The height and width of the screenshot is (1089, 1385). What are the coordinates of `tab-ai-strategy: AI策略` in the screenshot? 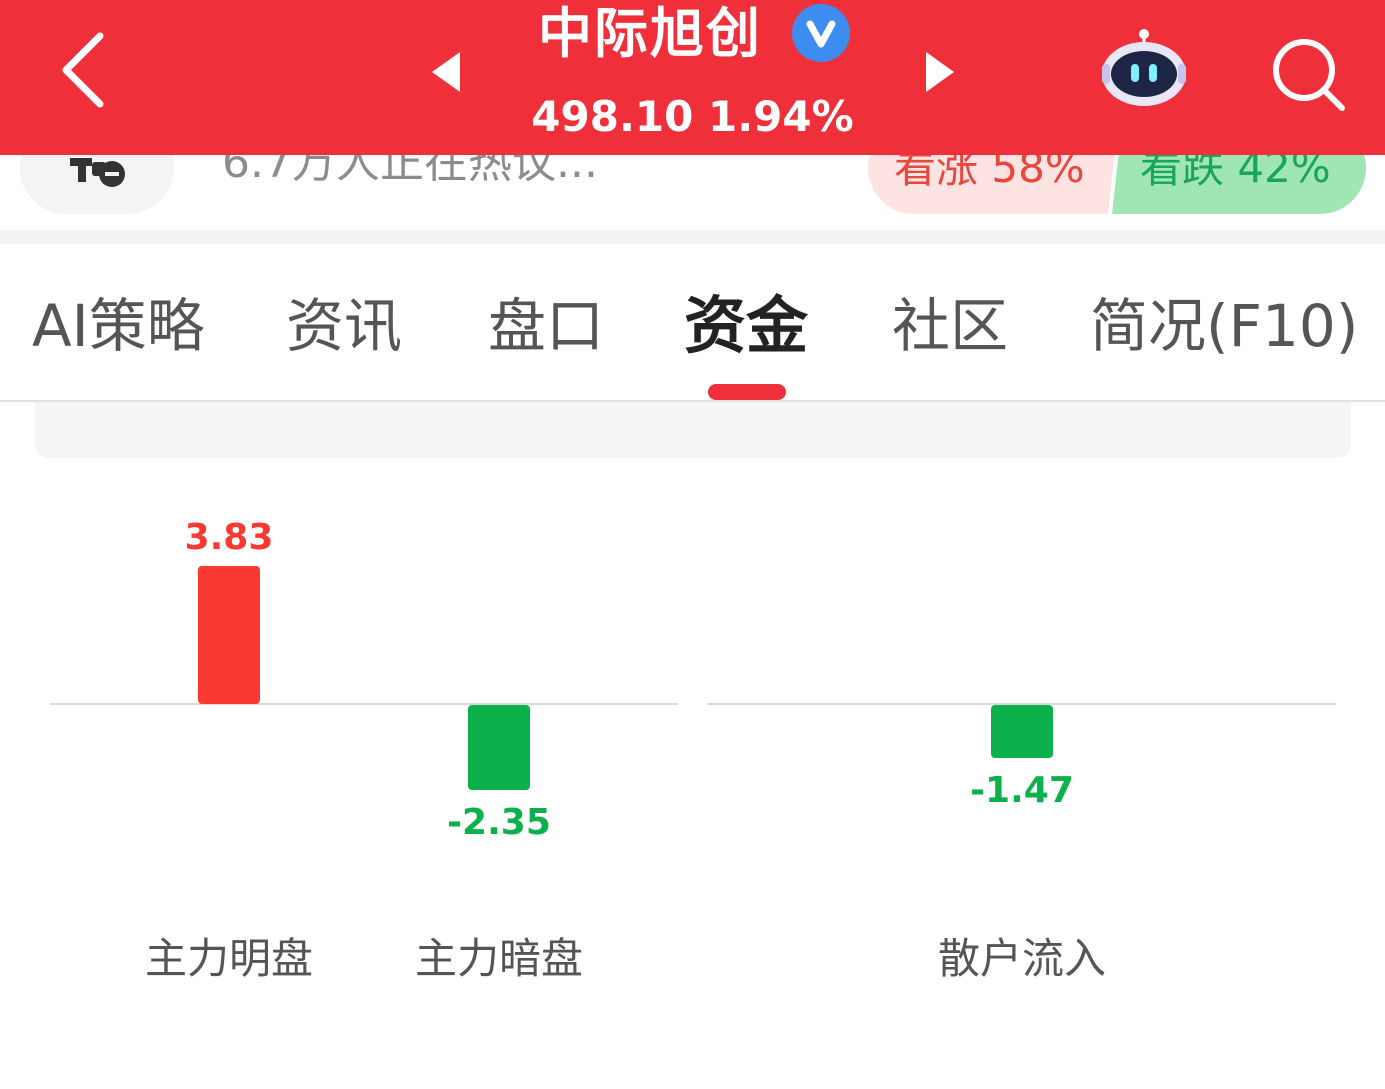 It's located at (118, 326).